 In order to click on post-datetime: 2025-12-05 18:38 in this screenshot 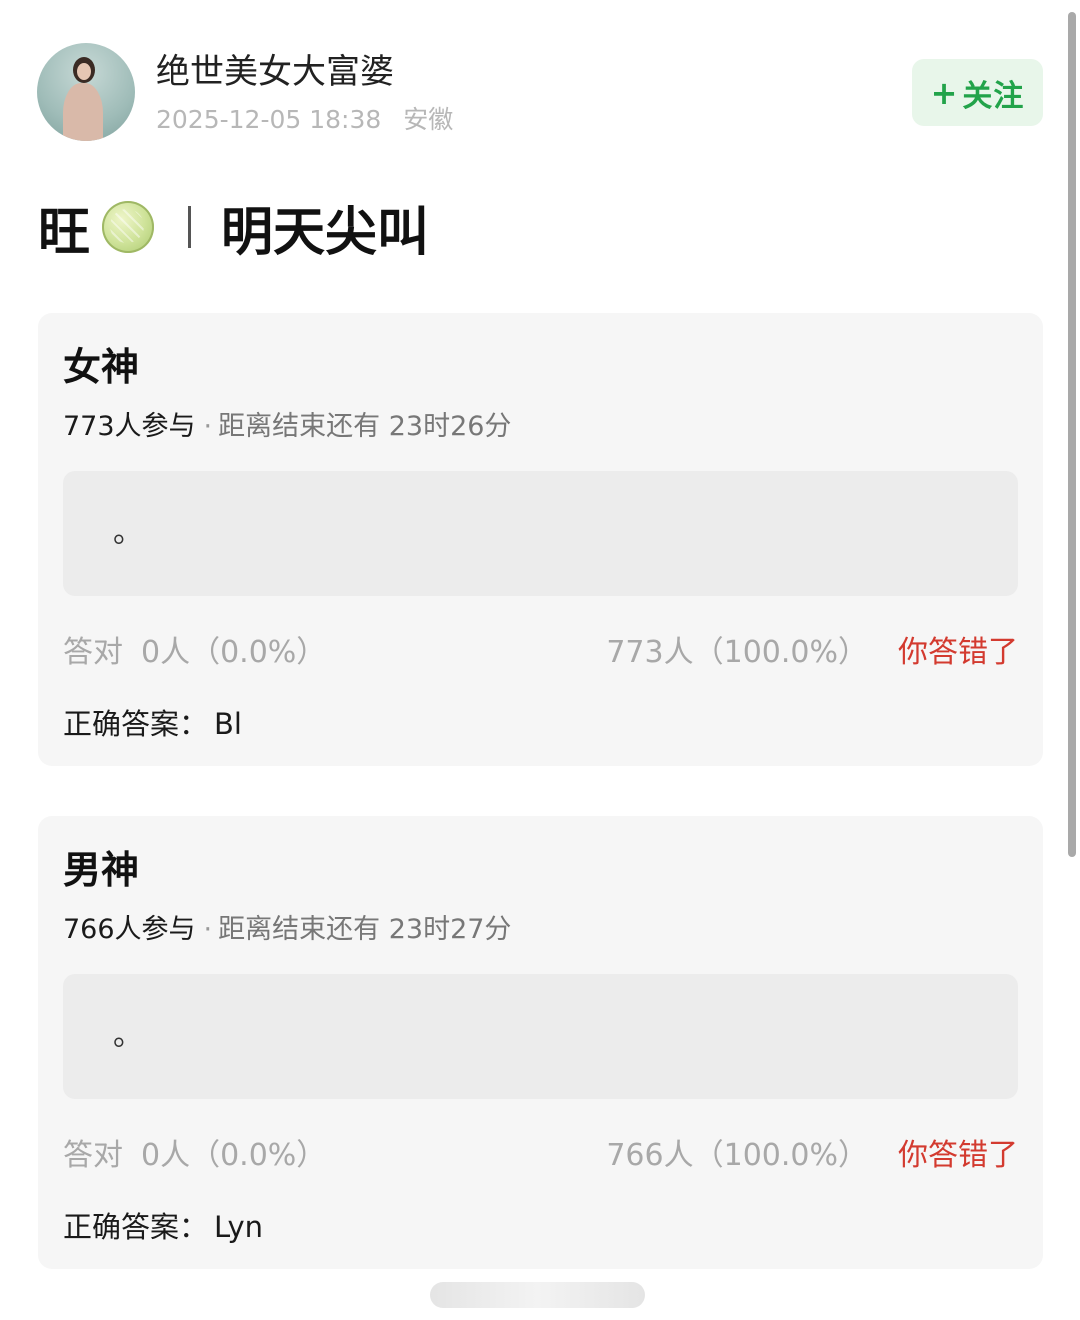, I will do `click(269, 119)`.